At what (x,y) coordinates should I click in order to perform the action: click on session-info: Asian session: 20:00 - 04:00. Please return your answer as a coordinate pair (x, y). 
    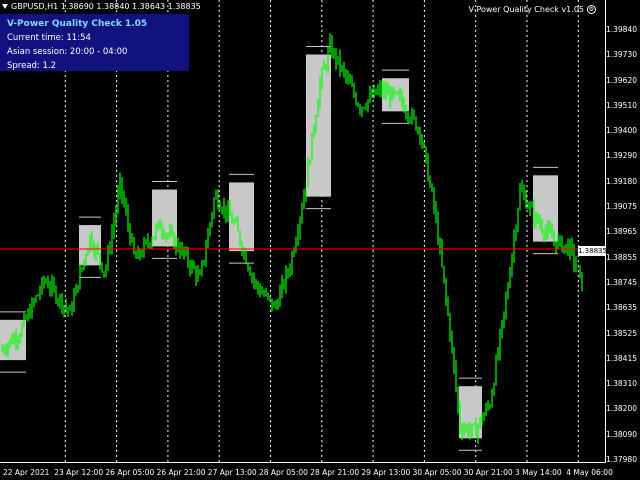
    Looking at the image, I should click on (67, 52).